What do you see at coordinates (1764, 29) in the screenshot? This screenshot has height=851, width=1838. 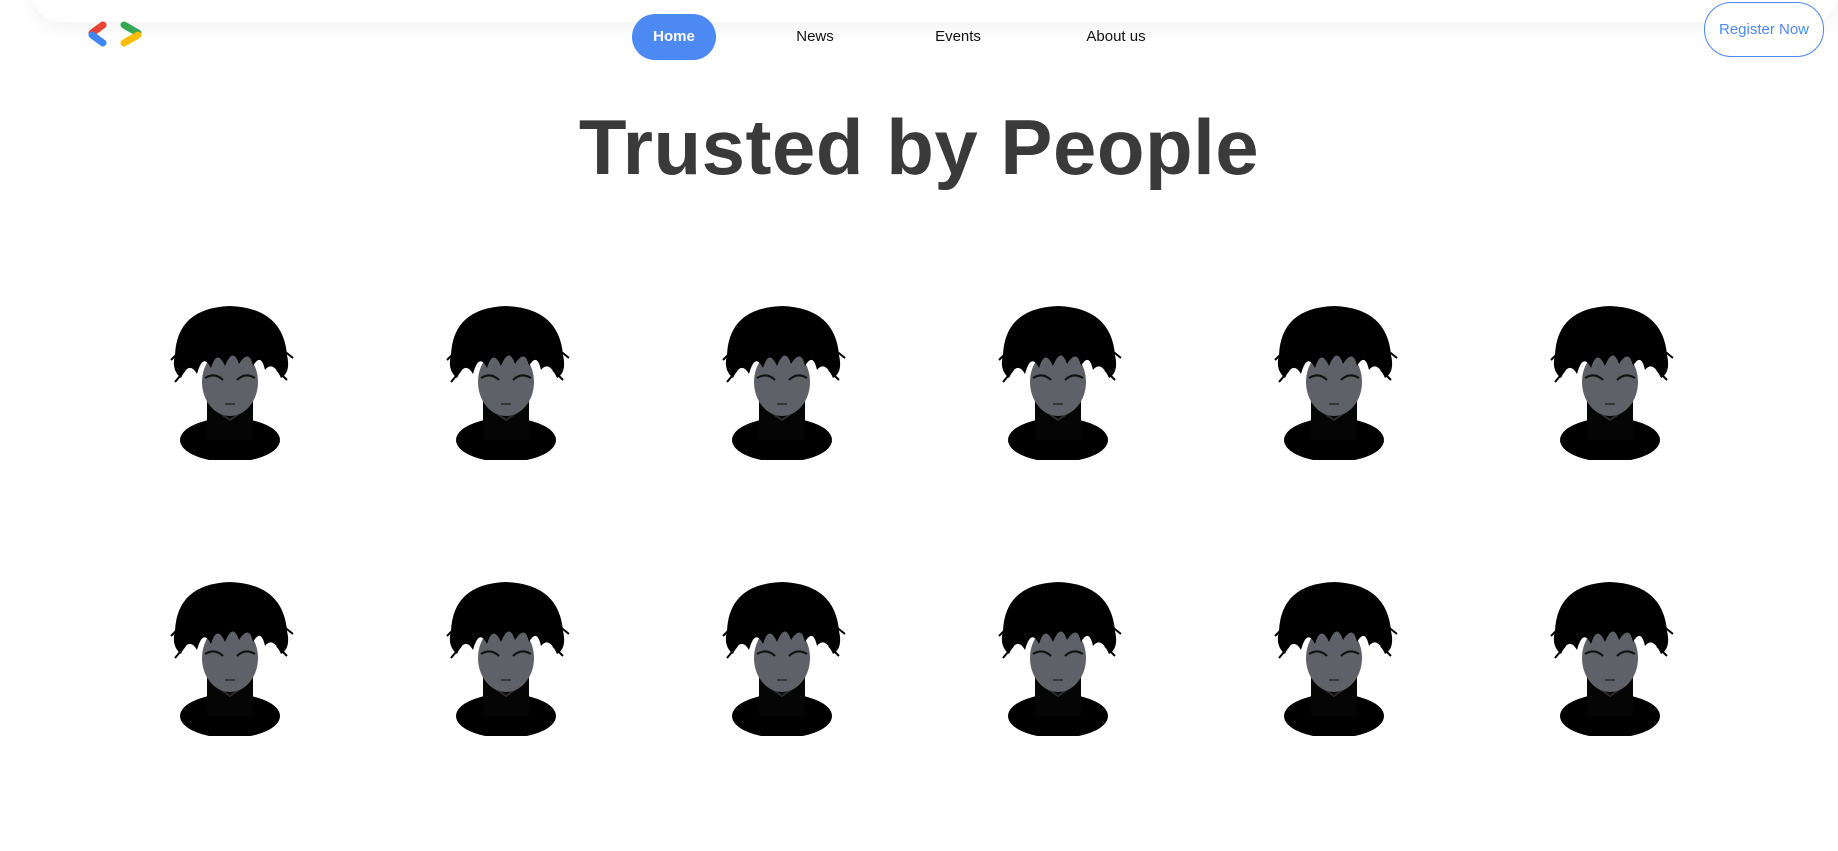 I see `register-now-button: Register Now` at bounding box center [1764, 29].